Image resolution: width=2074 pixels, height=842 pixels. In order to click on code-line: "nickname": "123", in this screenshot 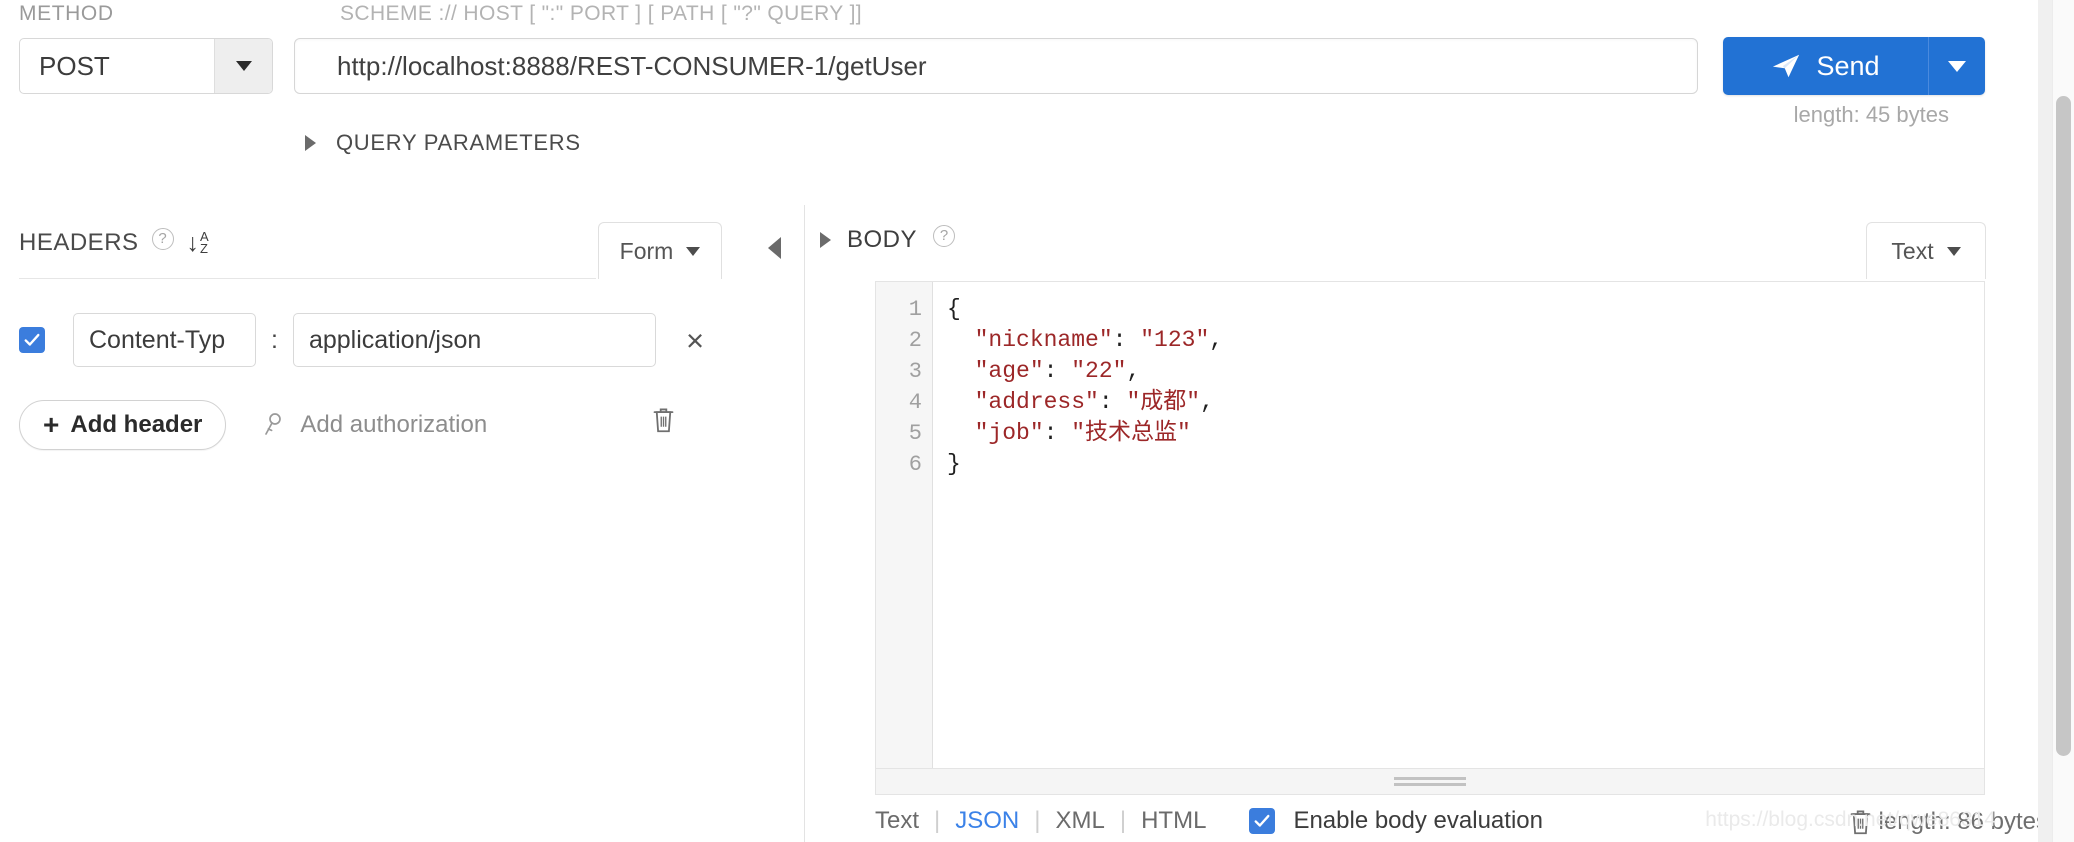, I will do `click(1465, 340)`.